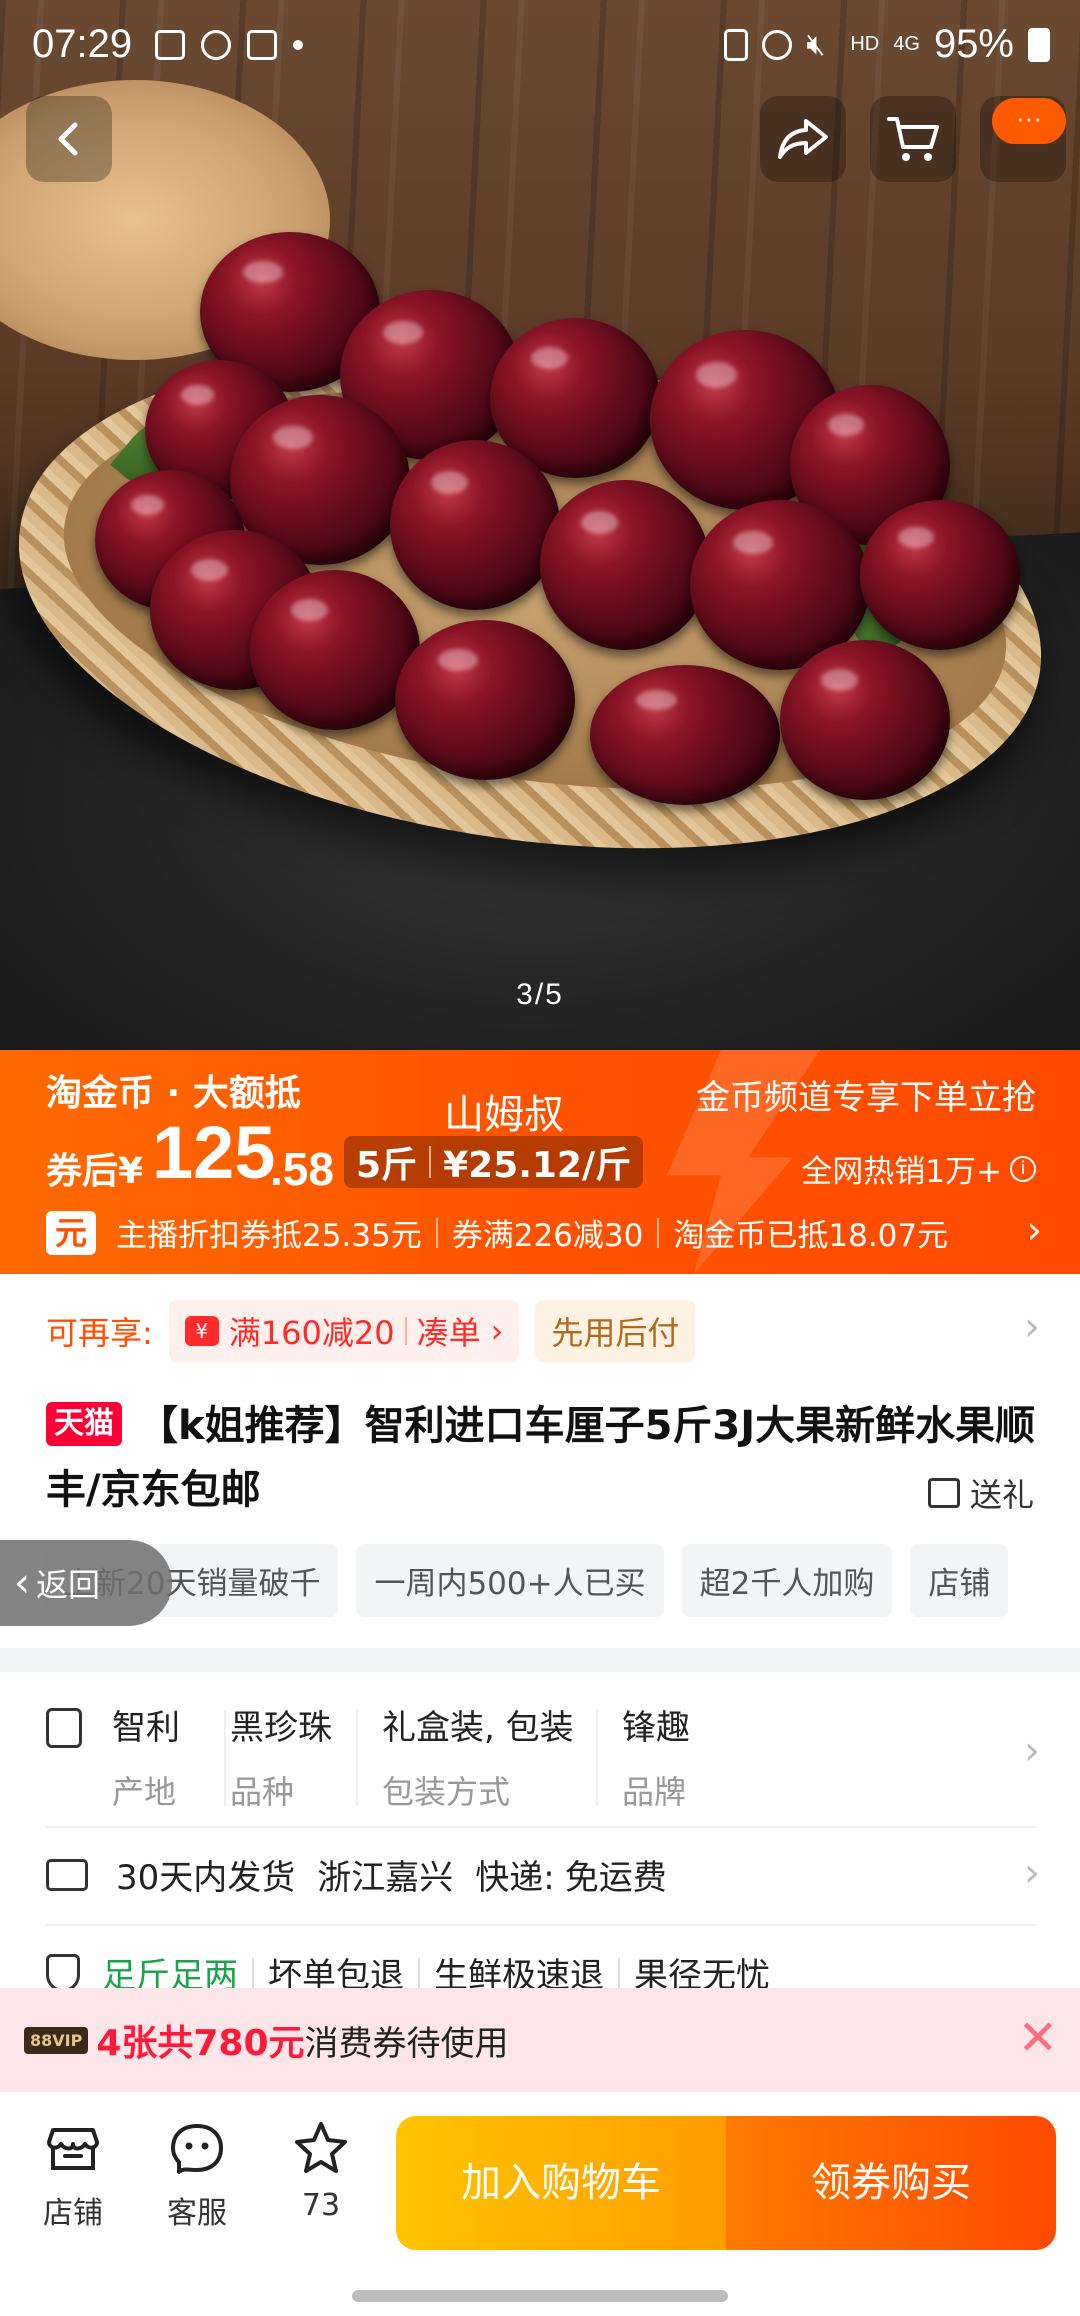  Describe the element at coordinates (170, 45) in the screenshot. I see `gallery-icon` at that location.